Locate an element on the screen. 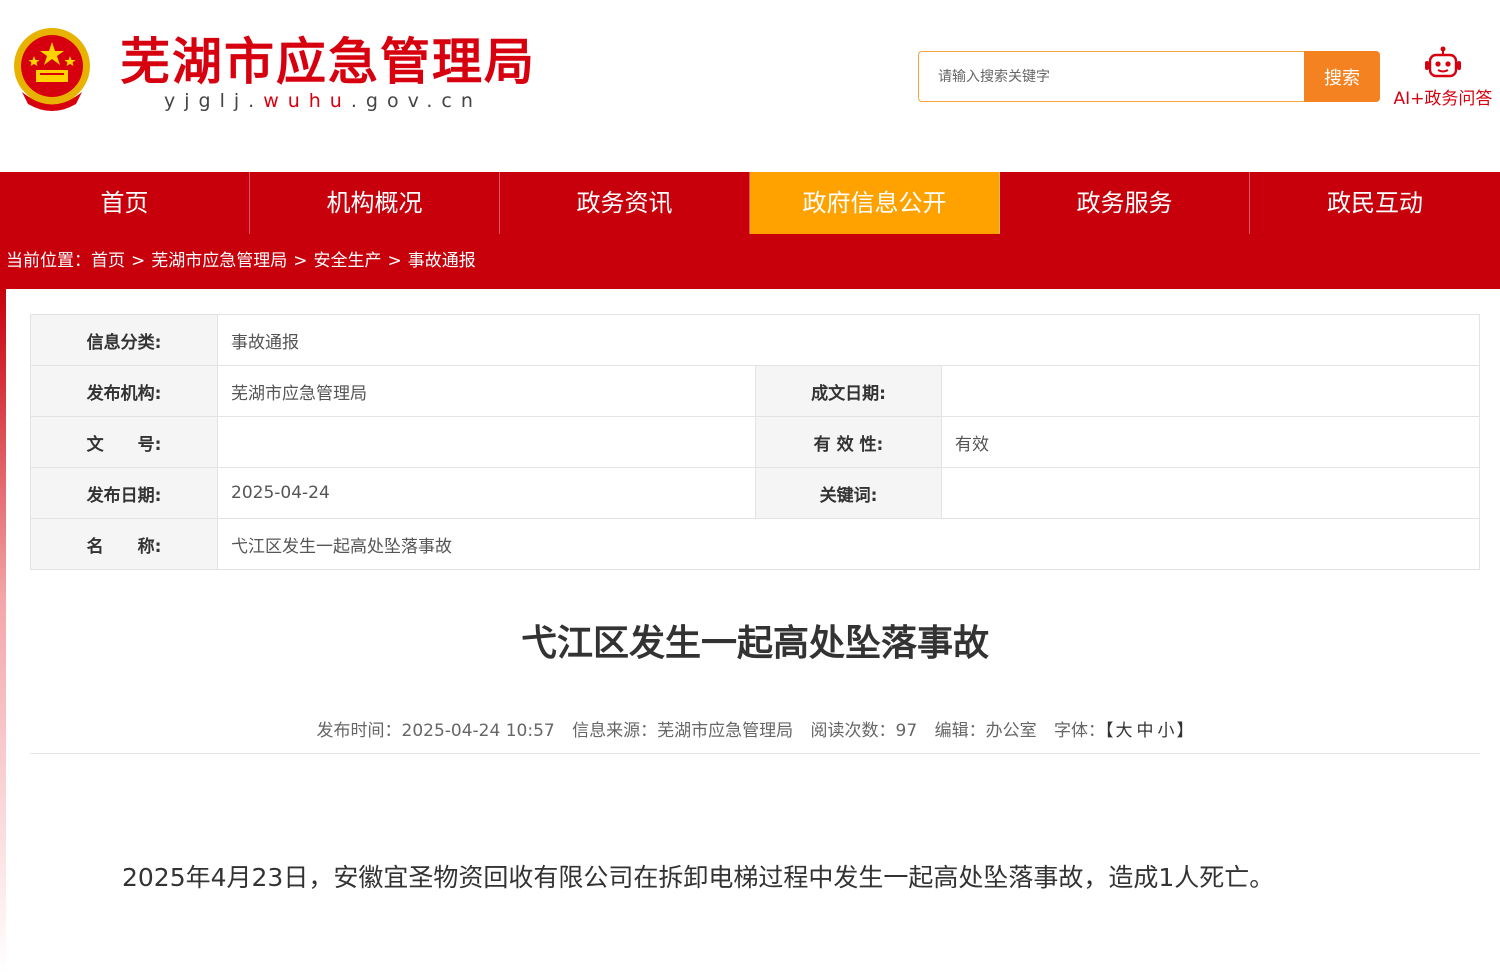 The image size is (1500, 973). info-label: 有 效 性: is located at coordinates (848, 442).